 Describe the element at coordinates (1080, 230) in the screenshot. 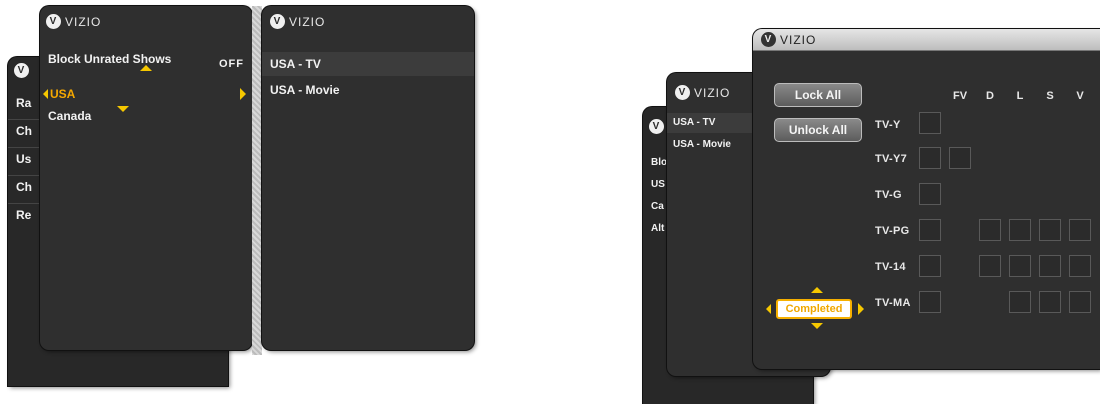

I see `lock-checkbox-tv-pg-v` at that location.